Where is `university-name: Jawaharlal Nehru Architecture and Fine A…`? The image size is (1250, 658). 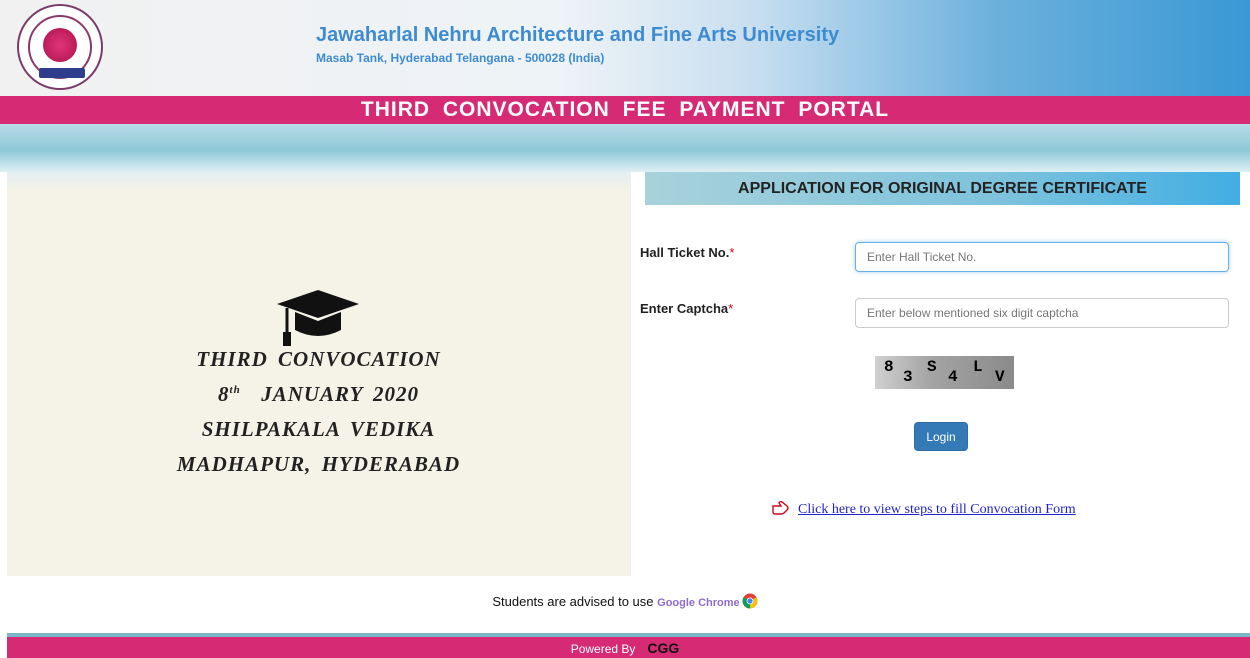 university-name: Jawaharlal Nehru Architecture and Fine A… is located at coordinates (578, 35).